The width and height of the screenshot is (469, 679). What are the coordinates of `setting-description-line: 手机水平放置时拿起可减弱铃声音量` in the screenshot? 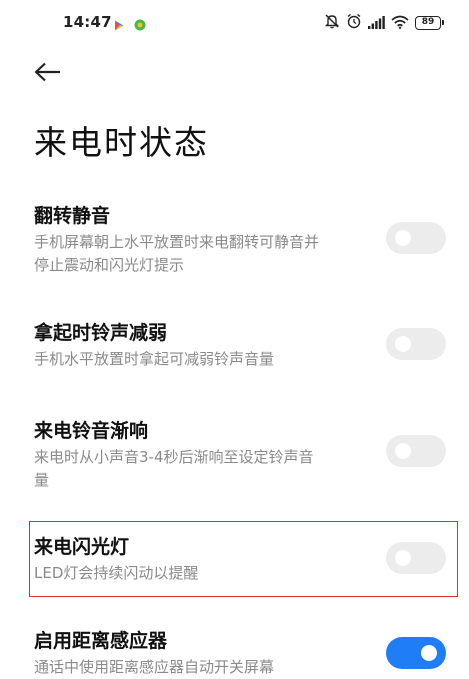 It's located at (154, 359).